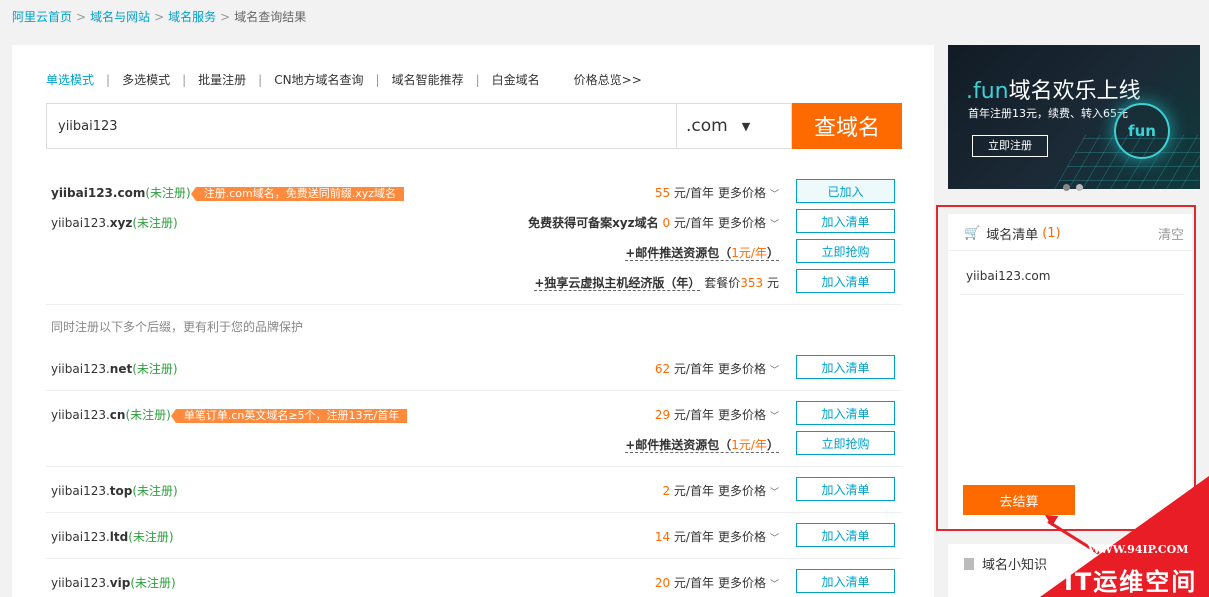 The width and height of the screenshot is (1209, 597). Describe the element at coordinates (845, 191) in the screenshot. I see `added-button: 已加入` at that location.